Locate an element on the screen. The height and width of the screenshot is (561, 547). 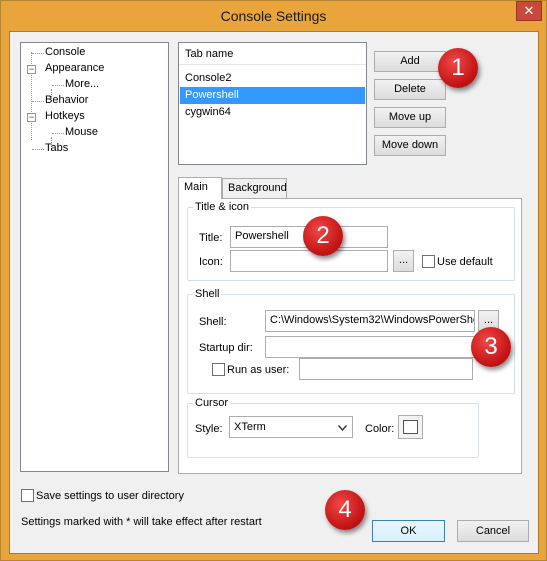
add-button: Add is located at coordinates (410, 61).